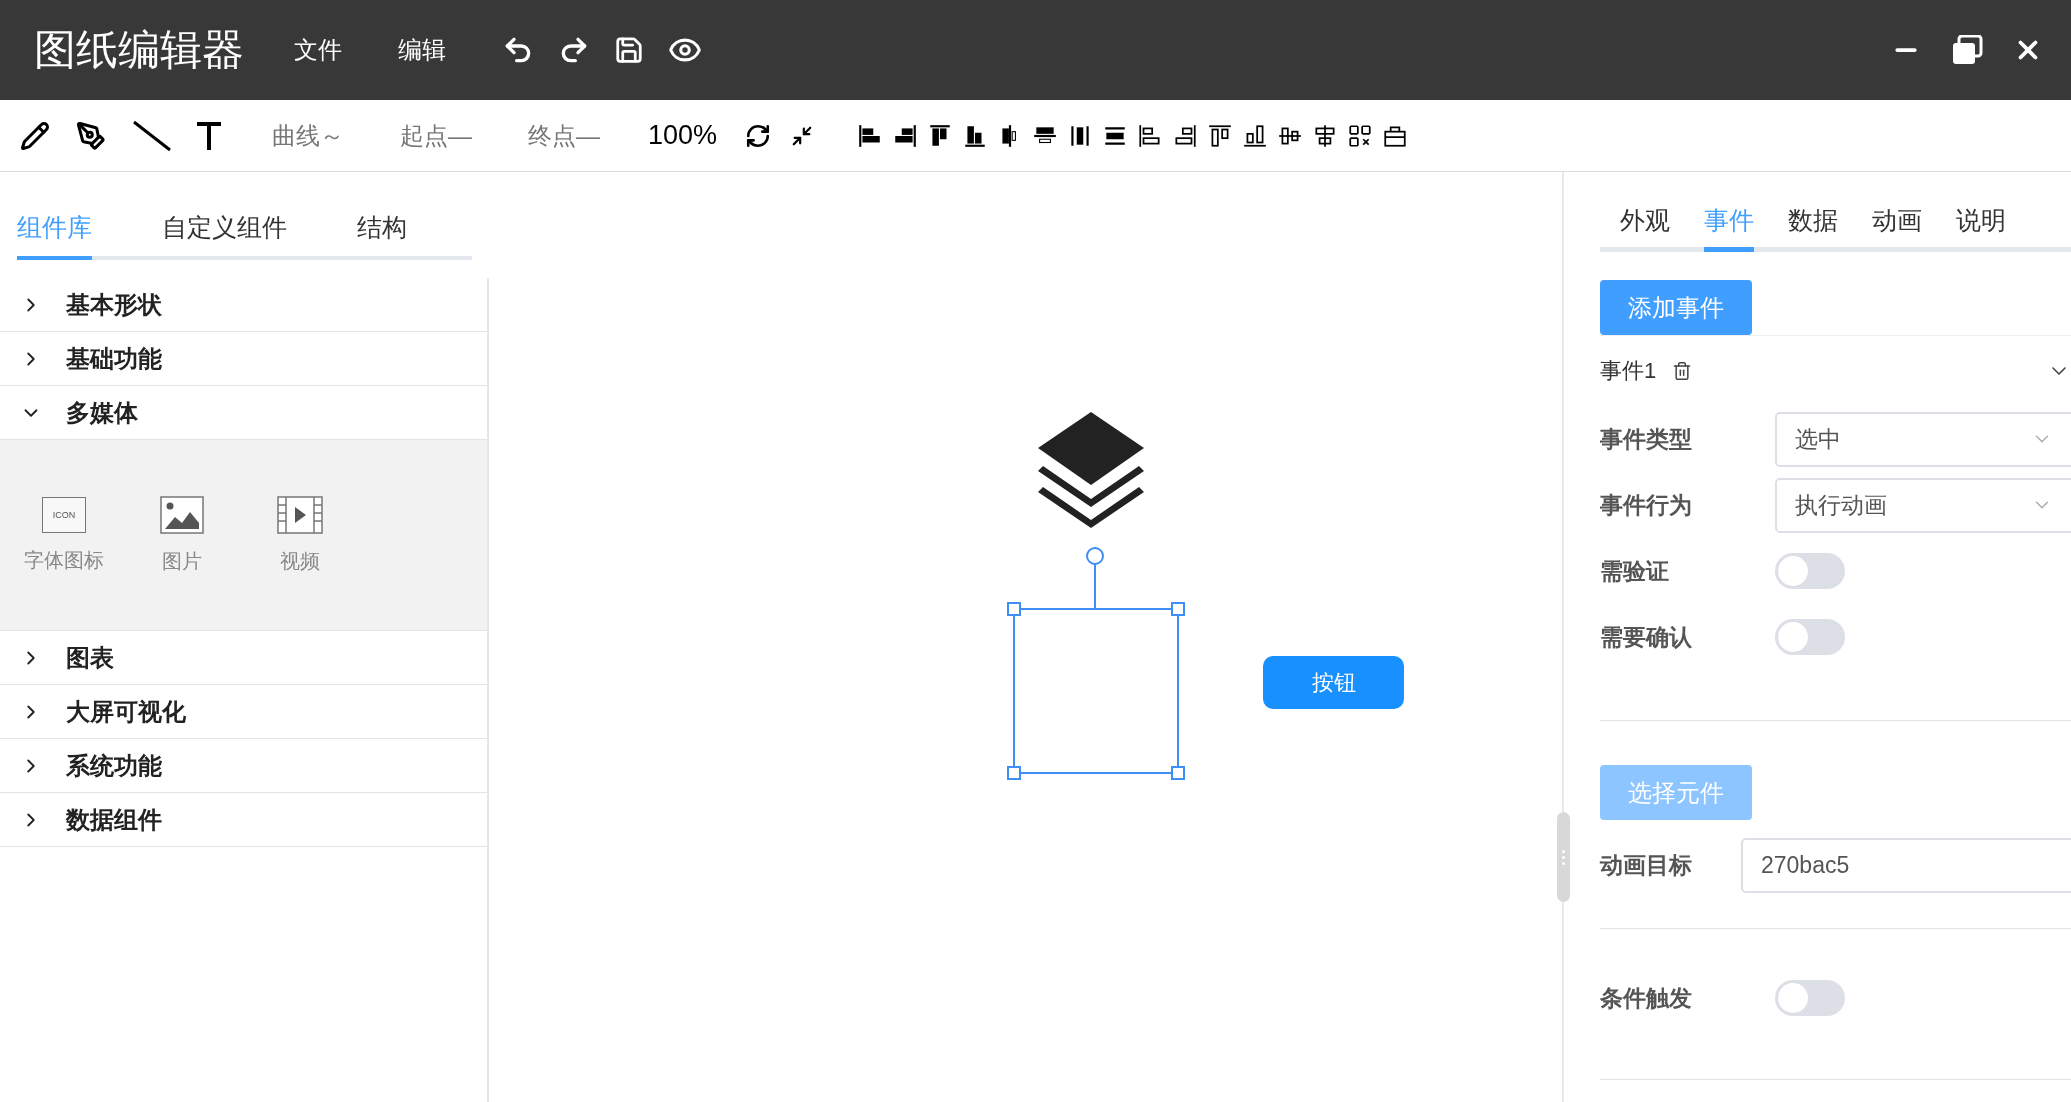 Image resolution: width=2071 pixels, height=1102 pixels. Describe the element at coordinates (209, 135) in the screenshot. I see `text-tool-icon` at that location.